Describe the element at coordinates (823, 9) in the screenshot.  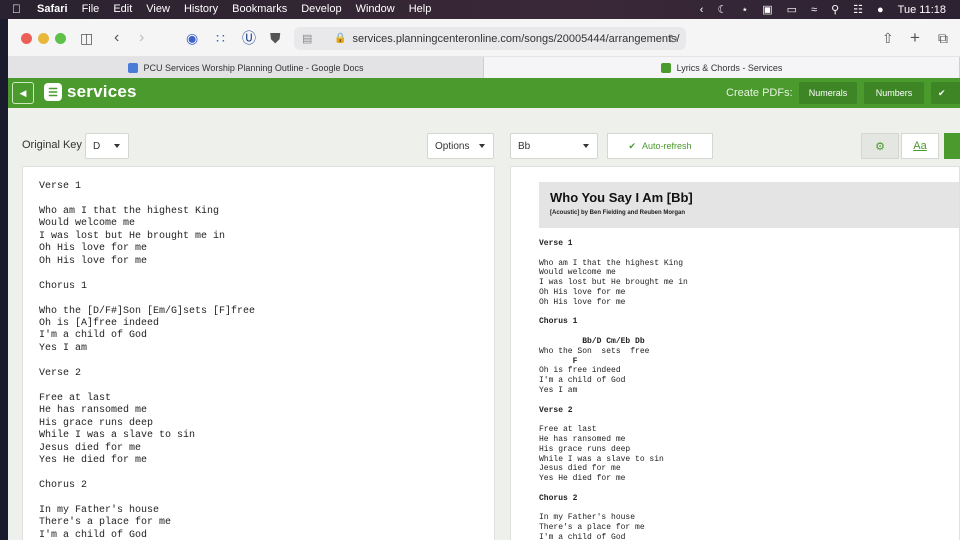
I see `status-area: ‹ ☾ ⋆ ▣ ▭ ≈ ⚲ ☷ ● Tue 11:18` at that location.